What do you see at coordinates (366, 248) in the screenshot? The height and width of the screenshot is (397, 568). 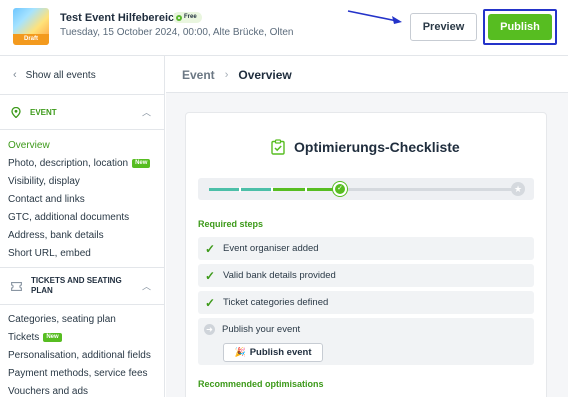 I see `checklist-step: ✓ Event organiser added` at bounding box center [366, 248].